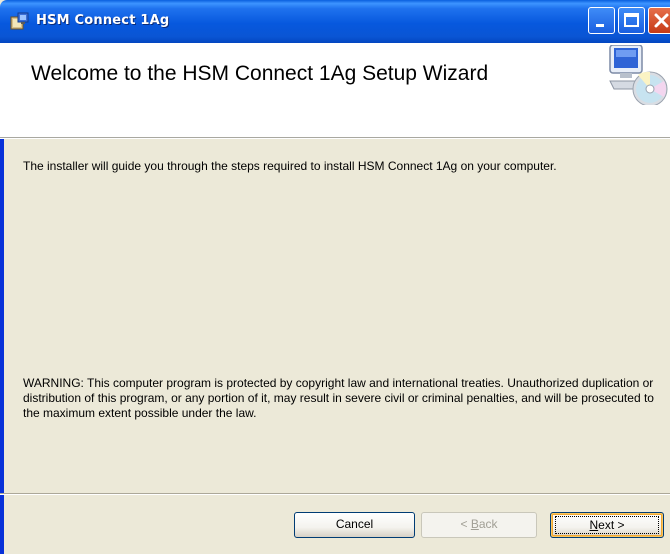  Describe the element at coordinates (19, 21) in the screenshot. I see `installer-icon` at that location.